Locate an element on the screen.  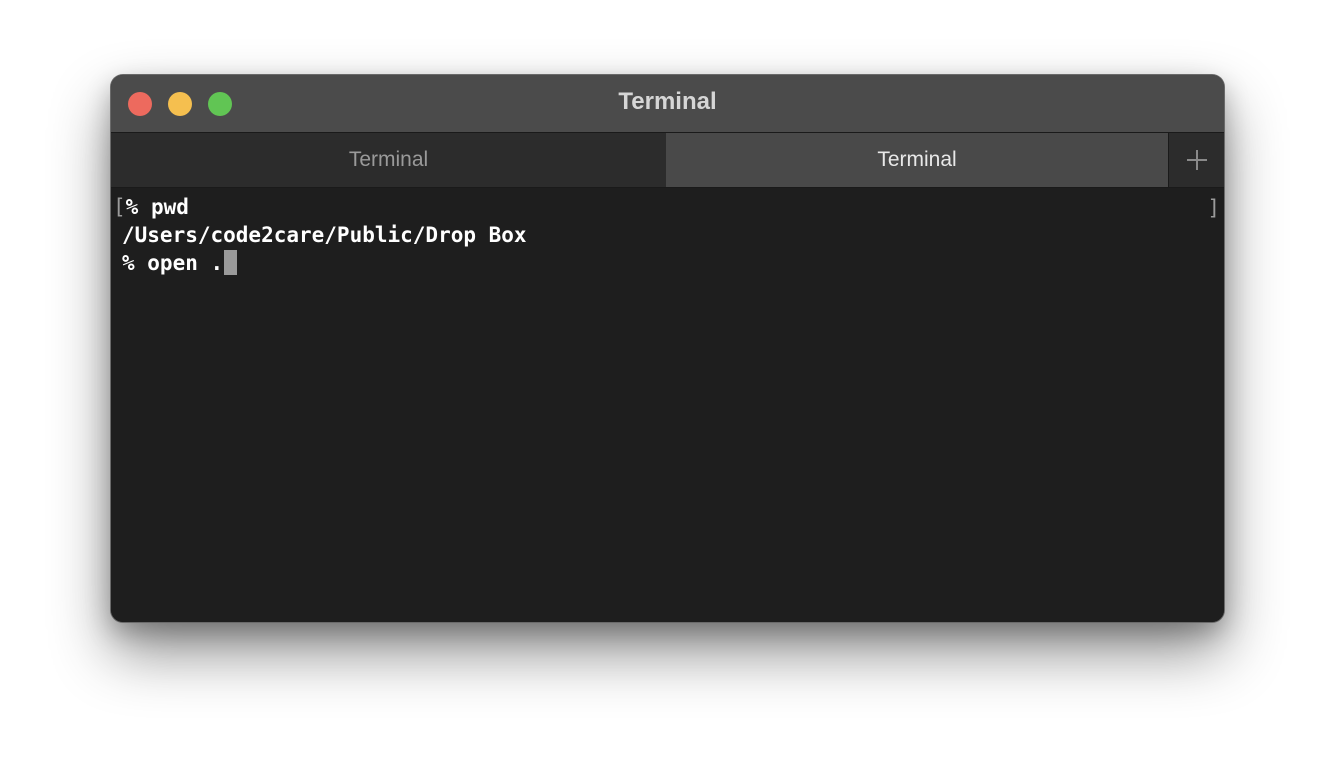
add-tab-button is located at coordinates (1196, 160).